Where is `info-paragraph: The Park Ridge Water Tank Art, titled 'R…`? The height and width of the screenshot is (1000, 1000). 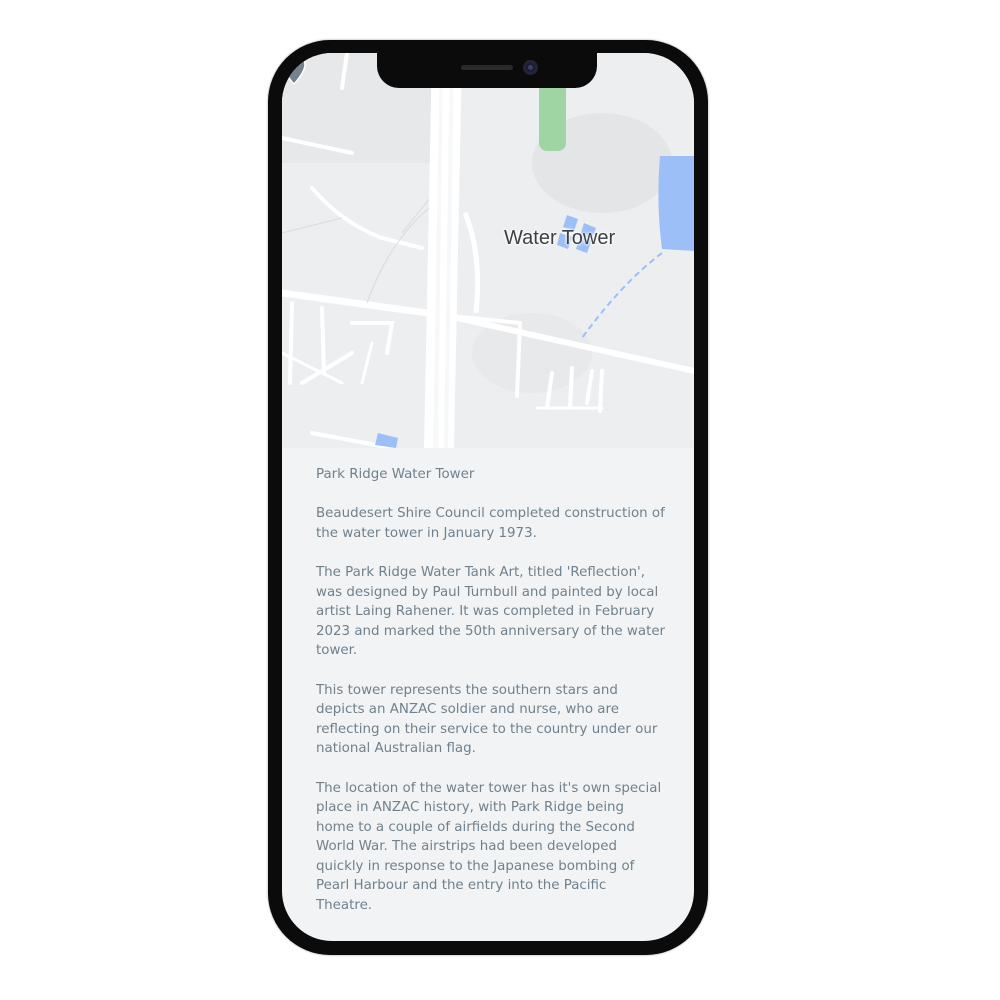
info-paragraph: The Park Ridge Water Tank Art, titled 'R… is located at coordinates (491, 611).